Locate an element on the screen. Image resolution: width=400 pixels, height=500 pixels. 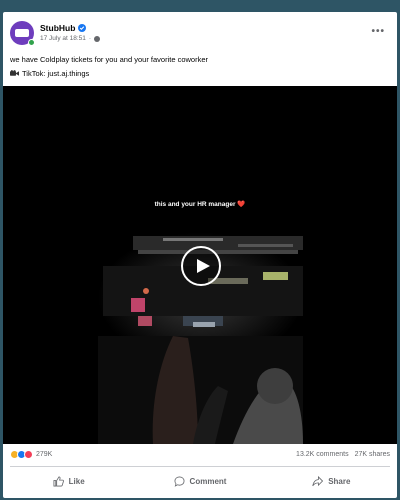
page-name-row: StubHub is located at coordinates (63, 28).